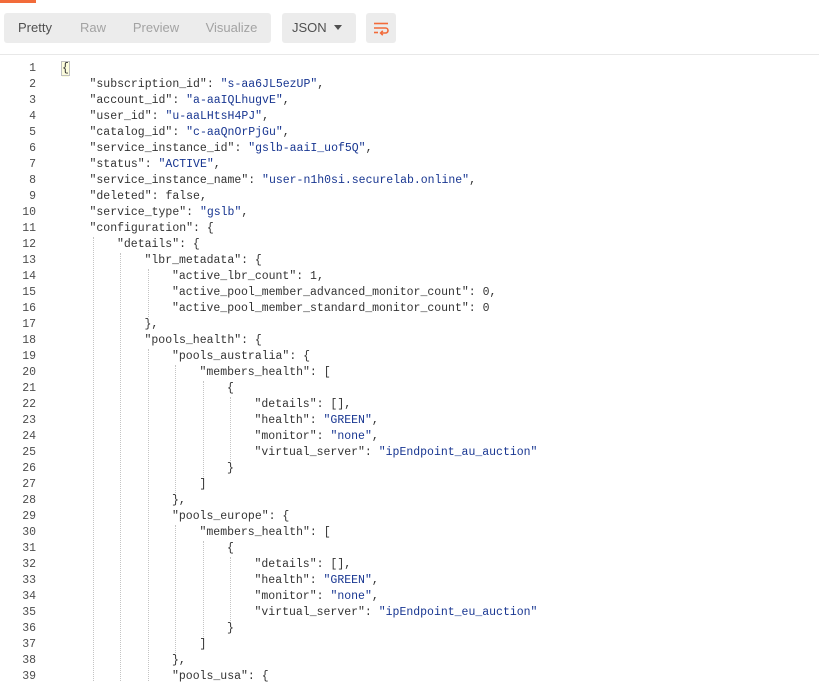 The height and width of the screenshot is (682, 819). I want to click on json-punctuation: {, so click(230, 548).